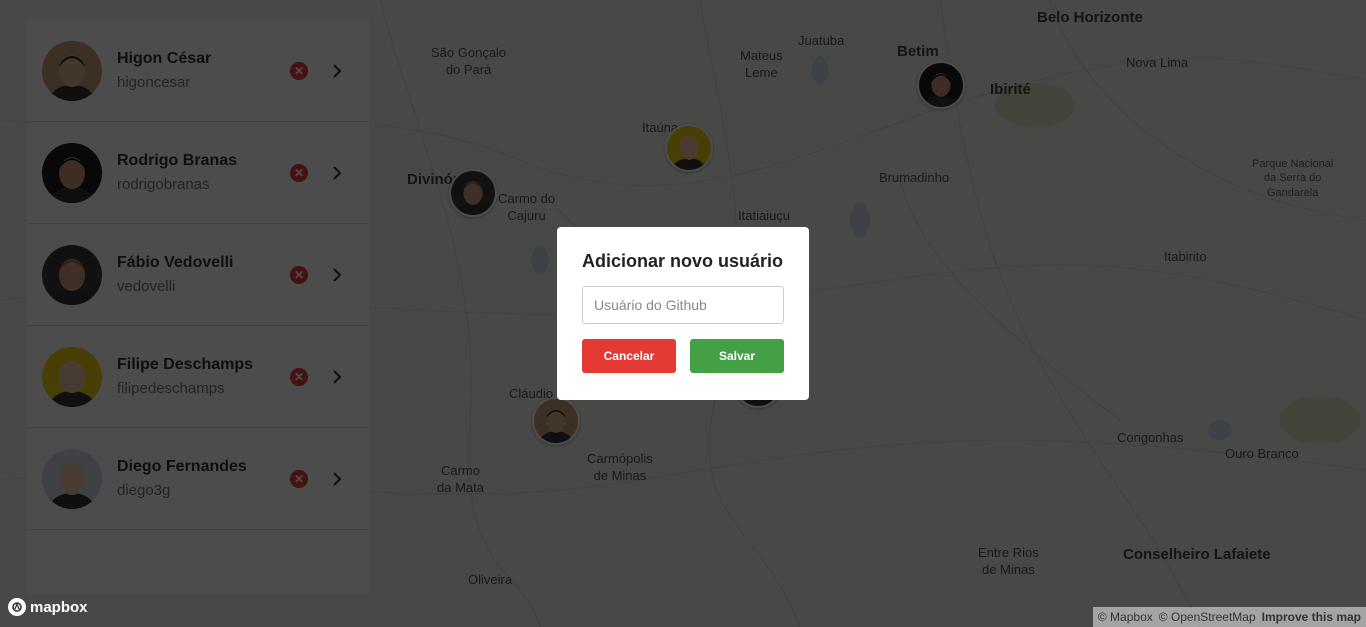 This screenshot has width=1366, height=627. Describe the element at coordinates (1125, 617) in the screenshot. I see `attribution-mapbox-link: © Mapbox` at that location.